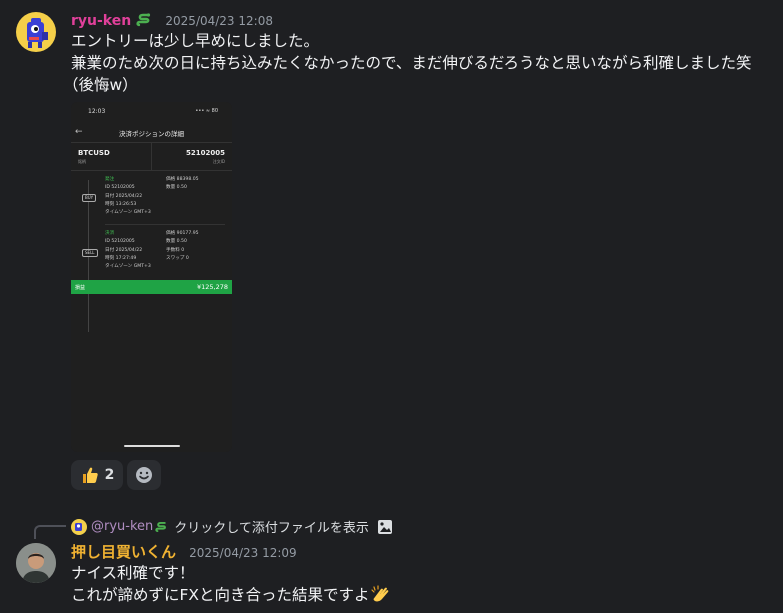 The image size is (783, 613). I want to click on timestamp: 2025/04/23 12:08, so click(219, 21).